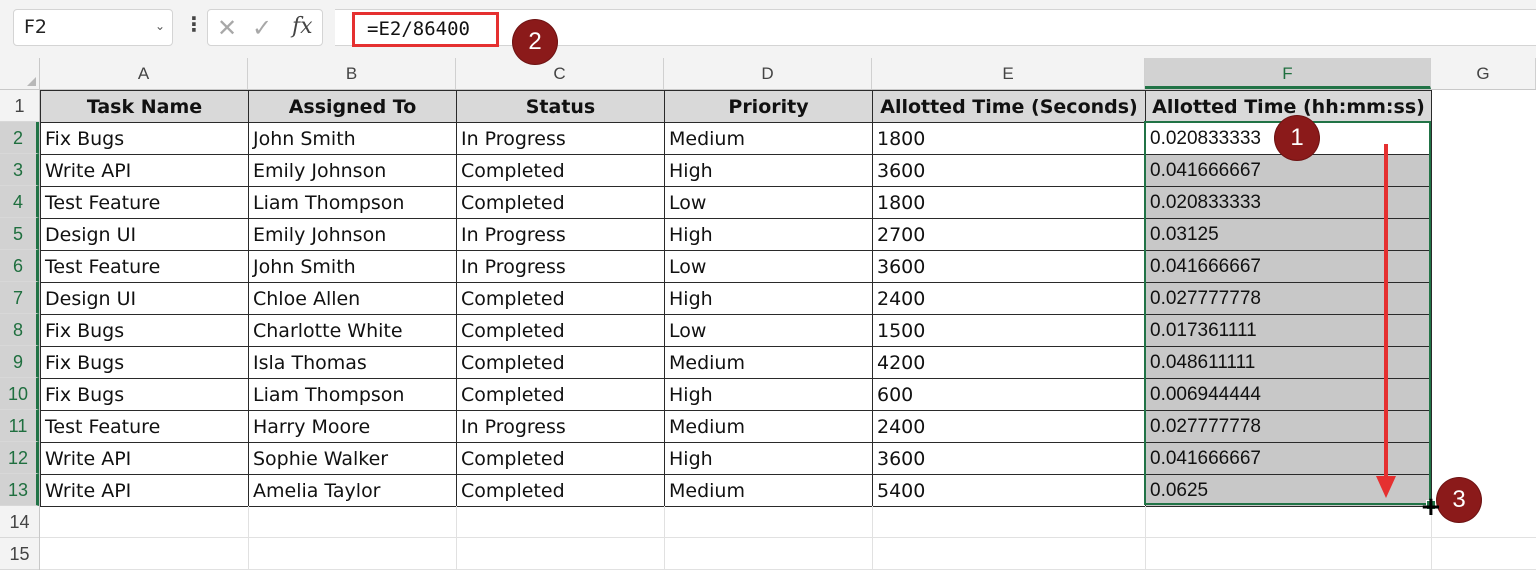 The image size is (1536, 570). I want to click on row-header-12: 12, so click(19, 458).